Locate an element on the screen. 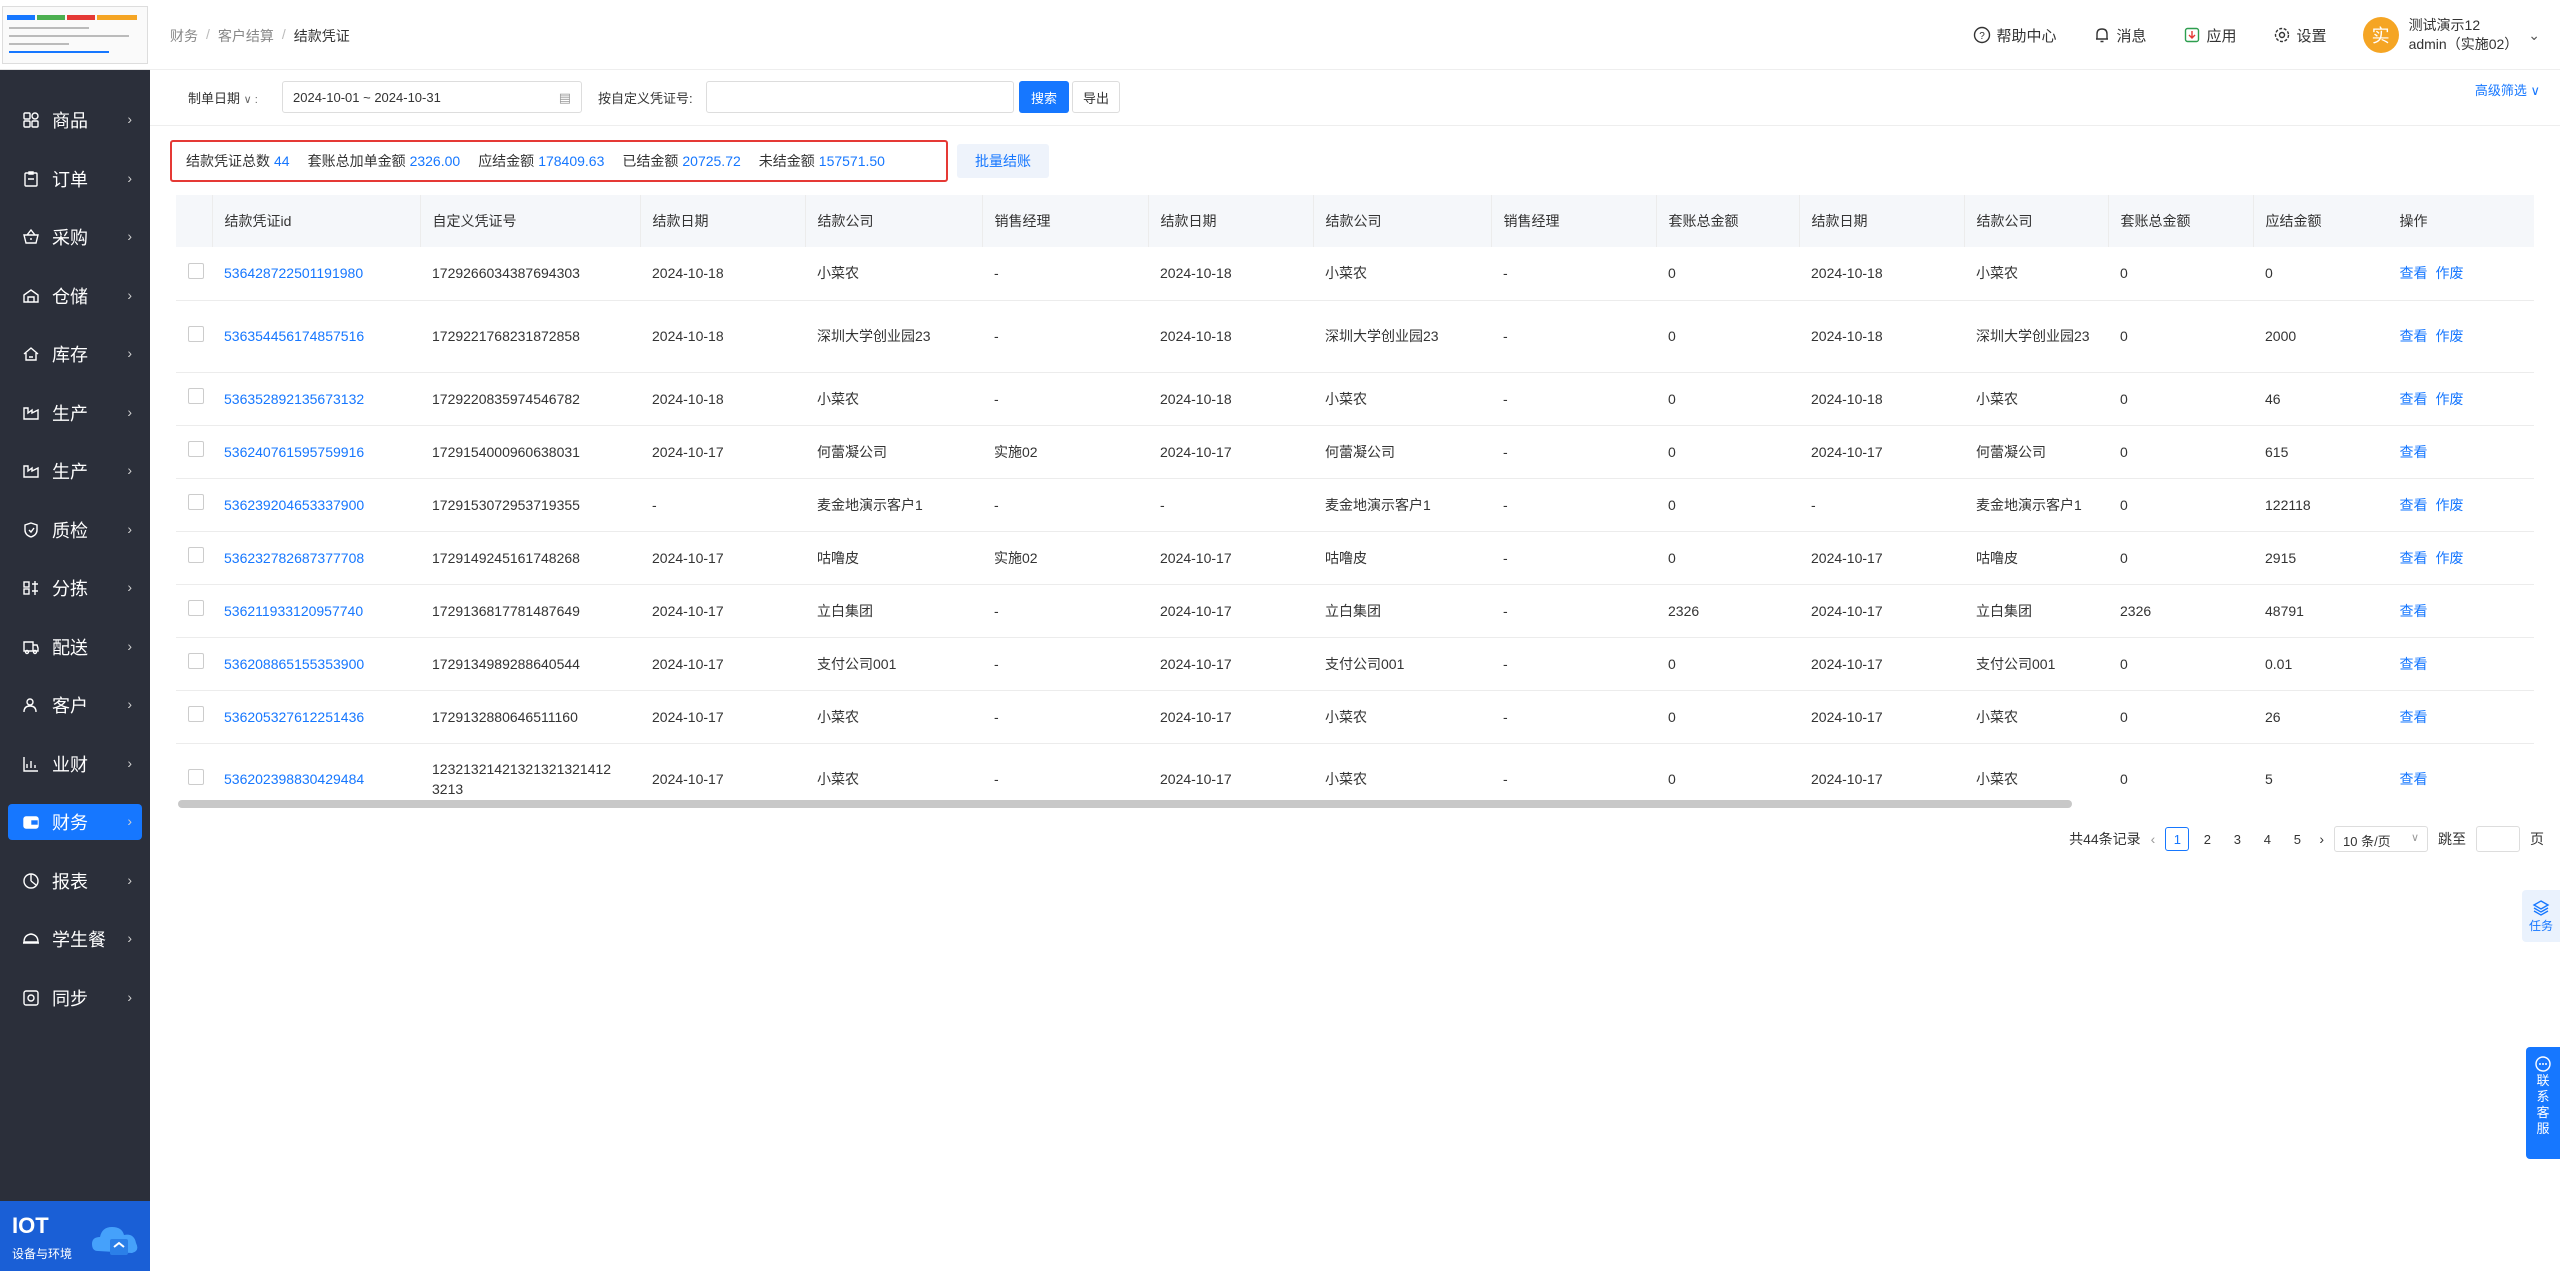 The image size is (2560, 1271). voucher-id-link: 536202398830429484 is located at coordinates (316, 769).